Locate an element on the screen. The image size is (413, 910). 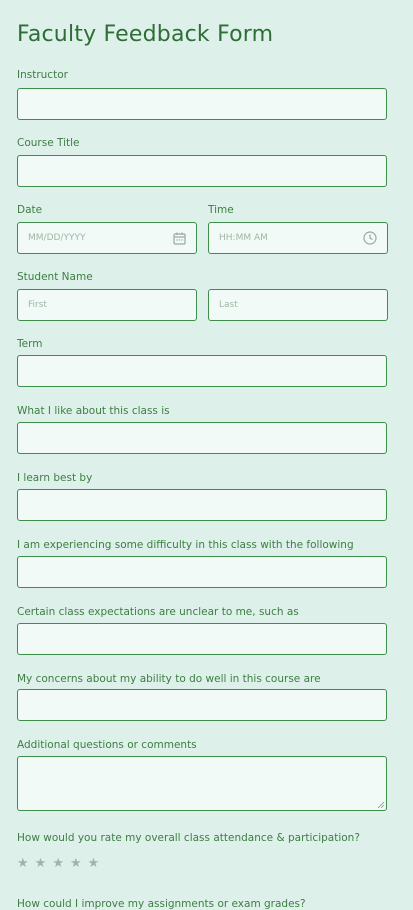
date-label: Date is located at coordinates (30, 210).